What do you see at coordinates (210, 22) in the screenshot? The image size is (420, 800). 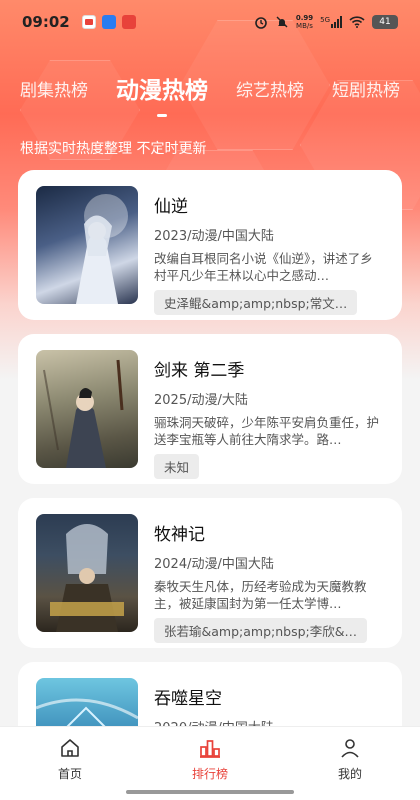 I see `status-bar: 09:02 0.99 MB/s 5G 41` at bounding box center [210, 22].